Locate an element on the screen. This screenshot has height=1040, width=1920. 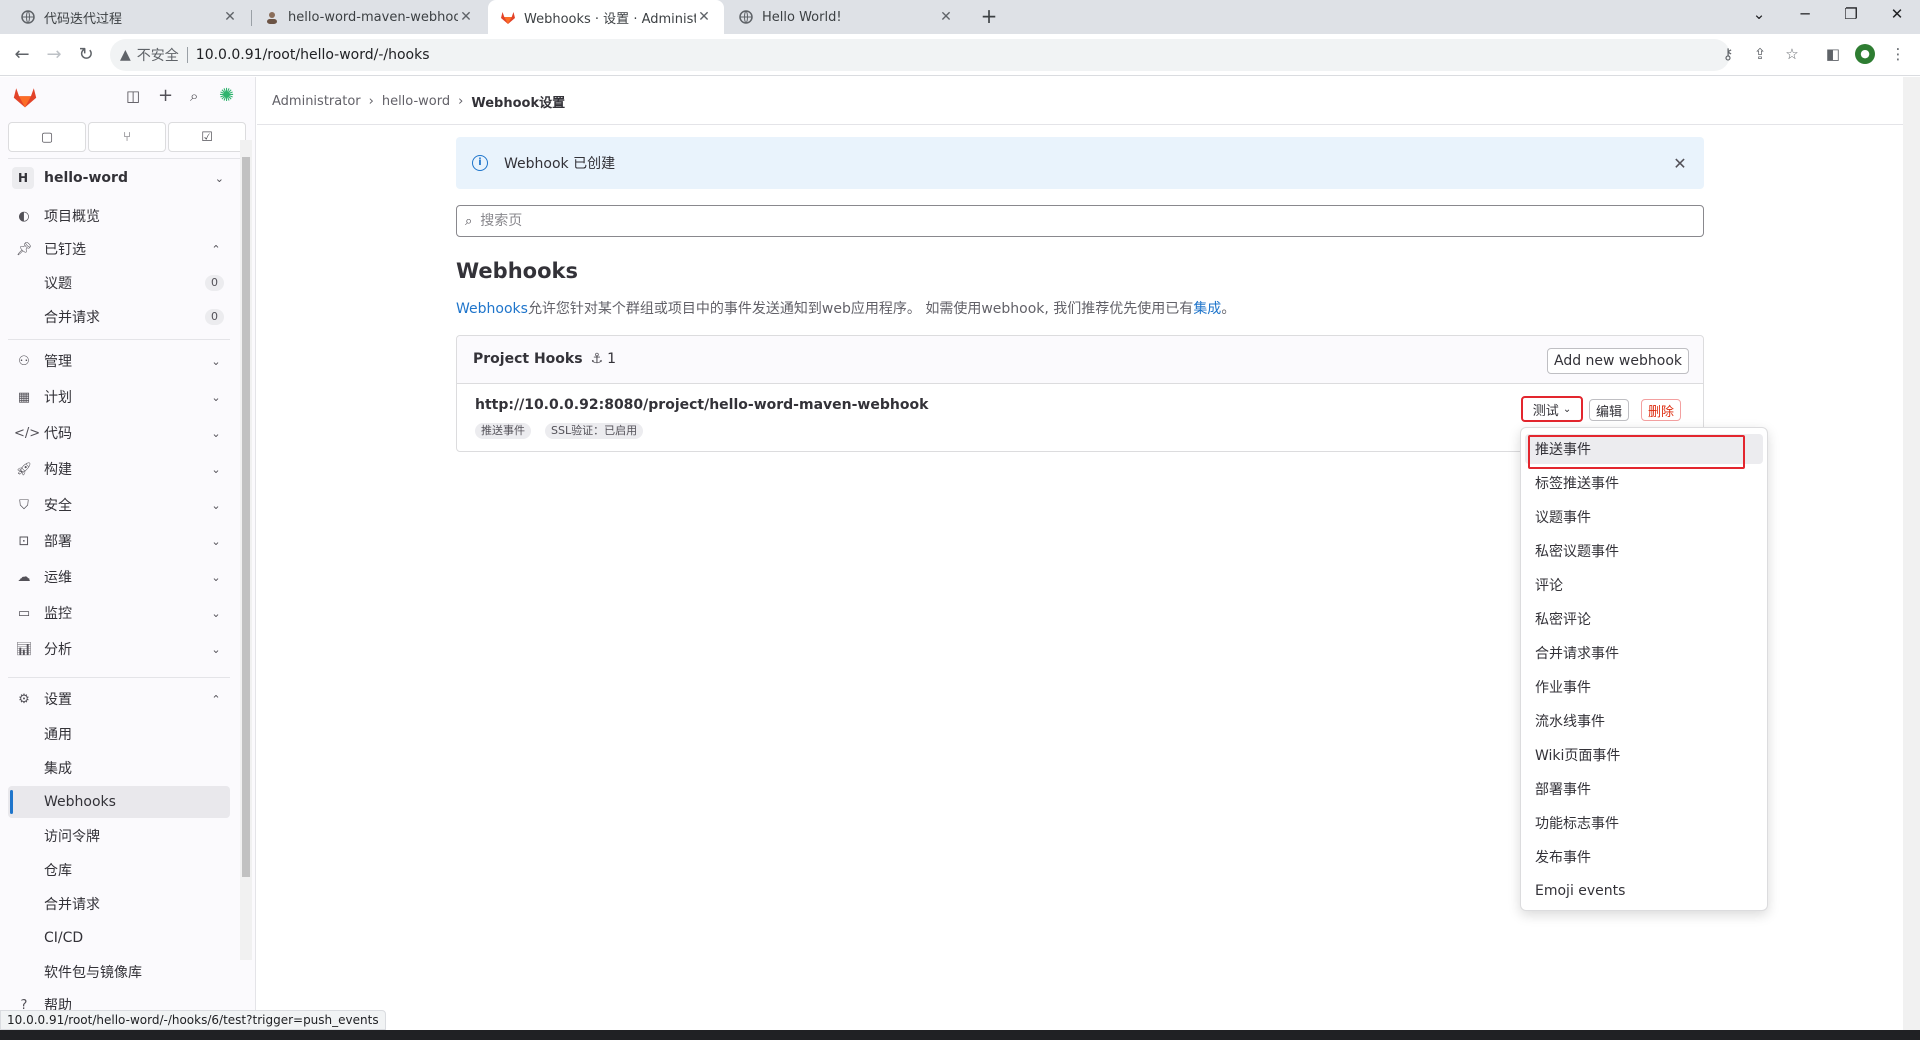
dropdown-item: 标签推送事件 is located at coordinates (1644, 483).